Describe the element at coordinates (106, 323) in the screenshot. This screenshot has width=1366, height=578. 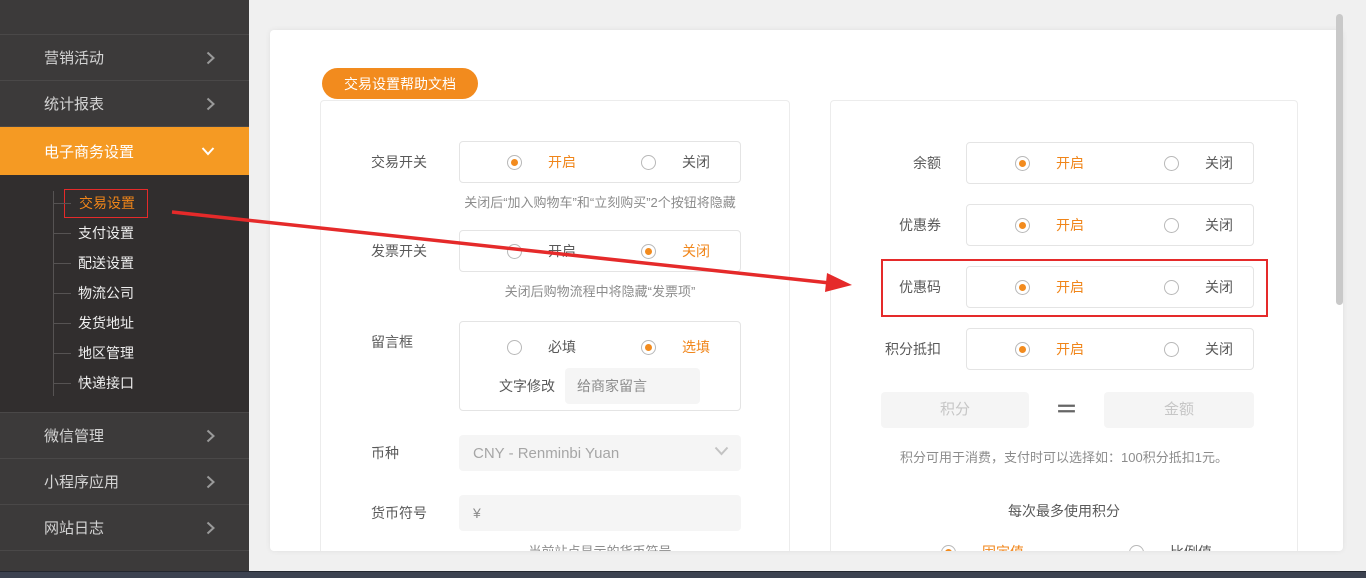
I see `submenu-item-label: 发货地址` at that location.